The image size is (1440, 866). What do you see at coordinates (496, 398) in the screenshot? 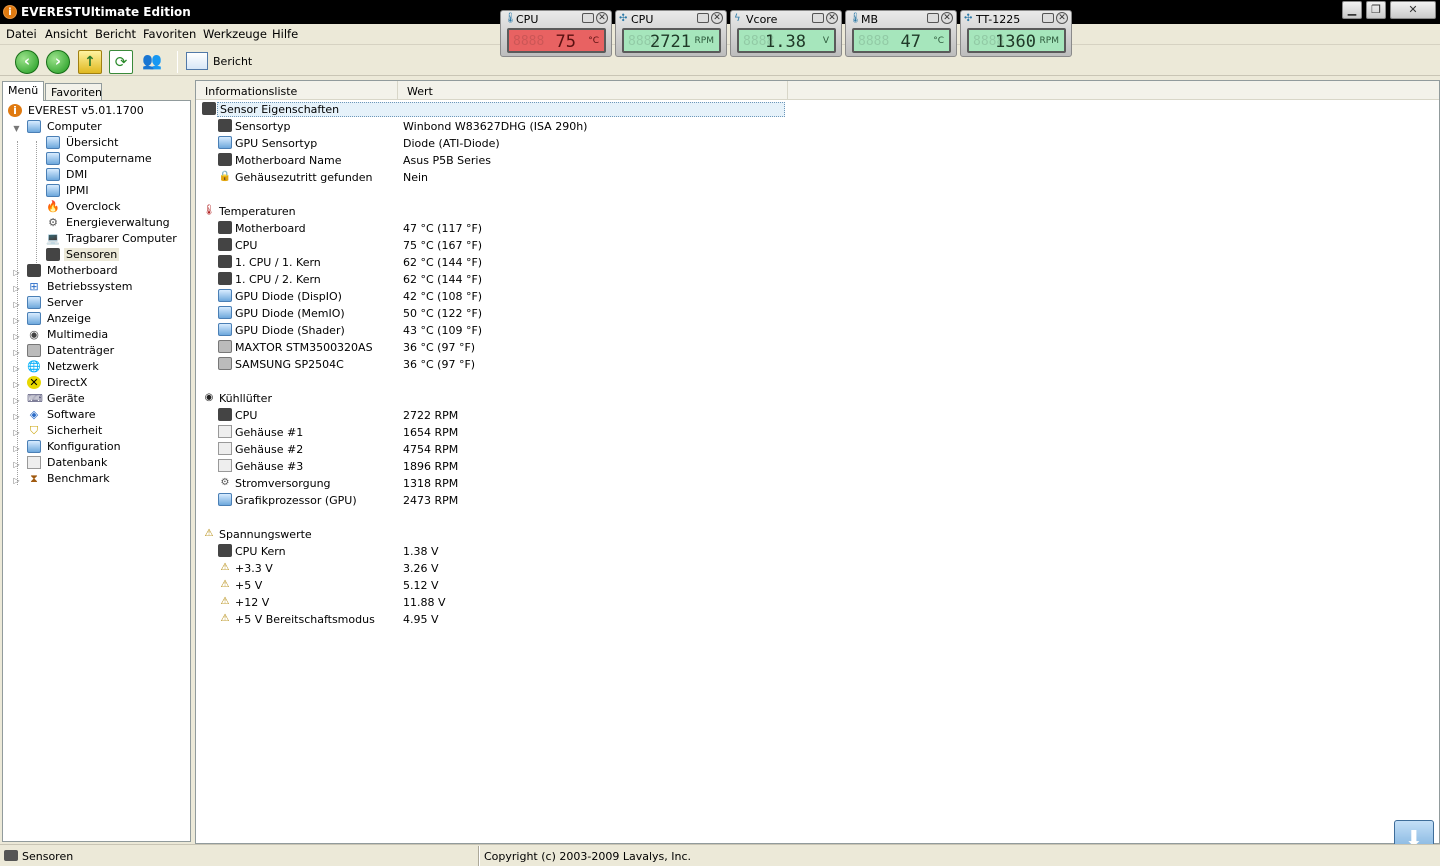
I see `section-kuehlluefter: ◉ Kühllüfter` at bounding box center [496, 398].